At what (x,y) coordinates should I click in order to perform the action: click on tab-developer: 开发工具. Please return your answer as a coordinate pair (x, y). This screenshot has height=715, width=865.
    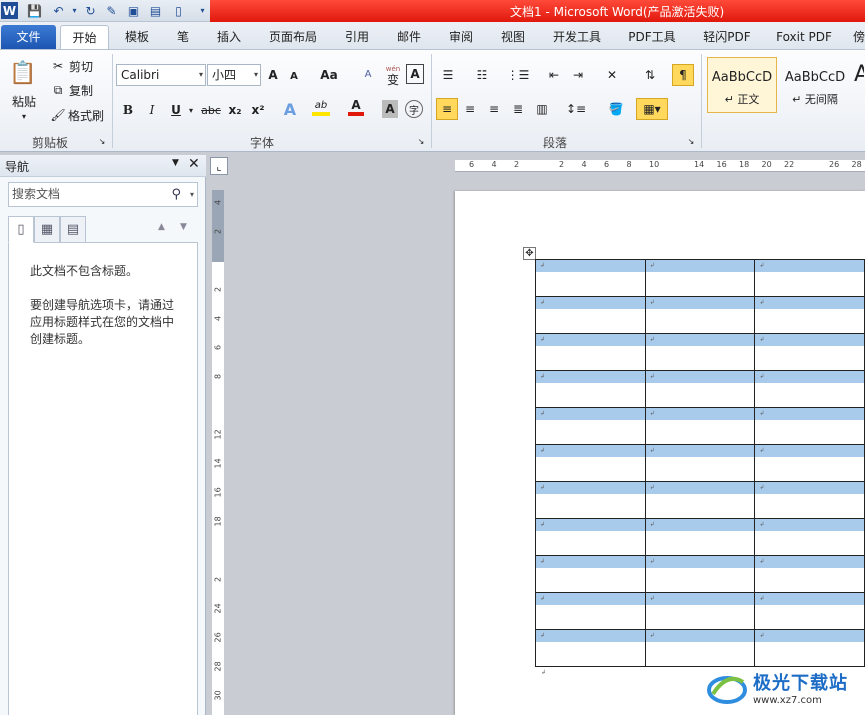
    Looking at the image, I should click on (577, 37).